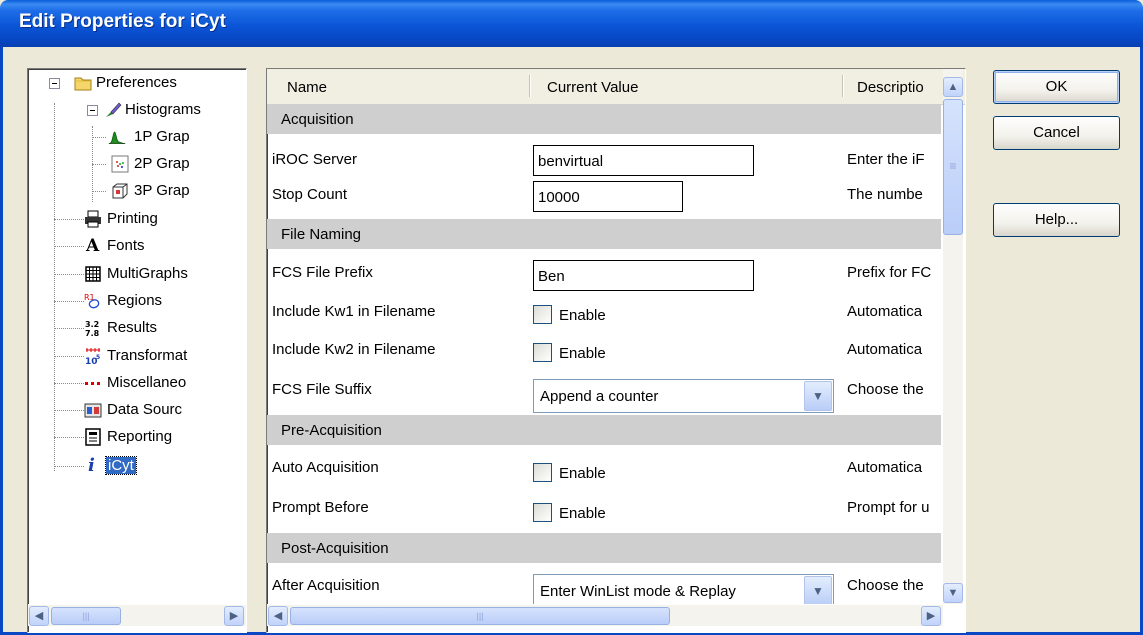 Image resolution: width=1143 pixels, height=635 pixels. What do you see at coordinates (571, 23) in the screenshot?
I see `title-bar: Edit Properties for iCyt` at bounding box center [571, 23].